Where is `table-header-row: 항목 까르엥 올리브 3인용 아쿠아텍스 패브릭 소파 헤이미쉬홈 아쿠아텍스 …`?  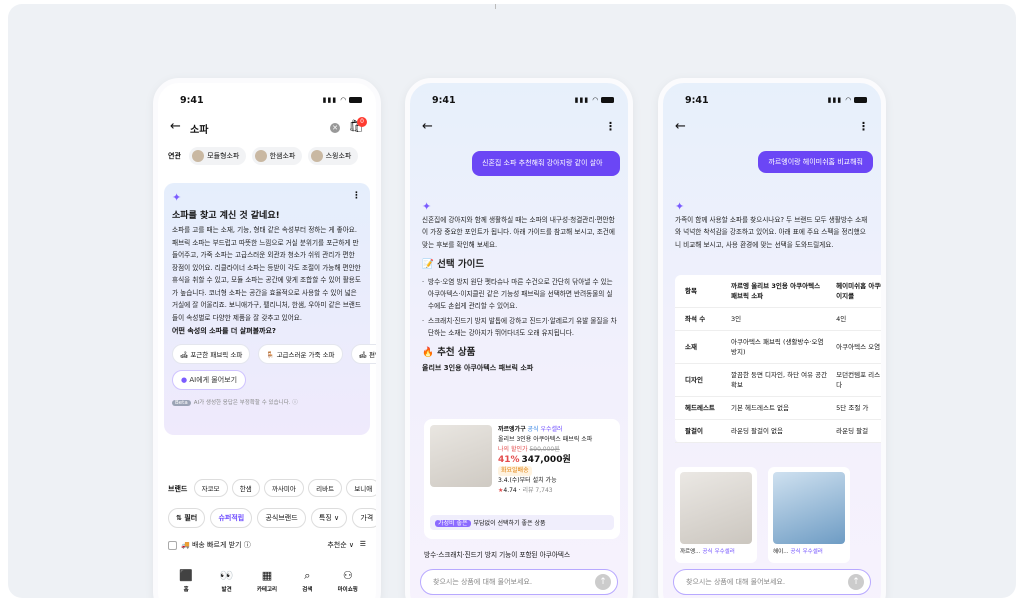
table-header-row: 항목 까르엥 올리브 3인용 아쿠아텍스 패브릭 소파 헤이미쉬홈 아쿠아텍스 … is located at coordinates (778, 291).